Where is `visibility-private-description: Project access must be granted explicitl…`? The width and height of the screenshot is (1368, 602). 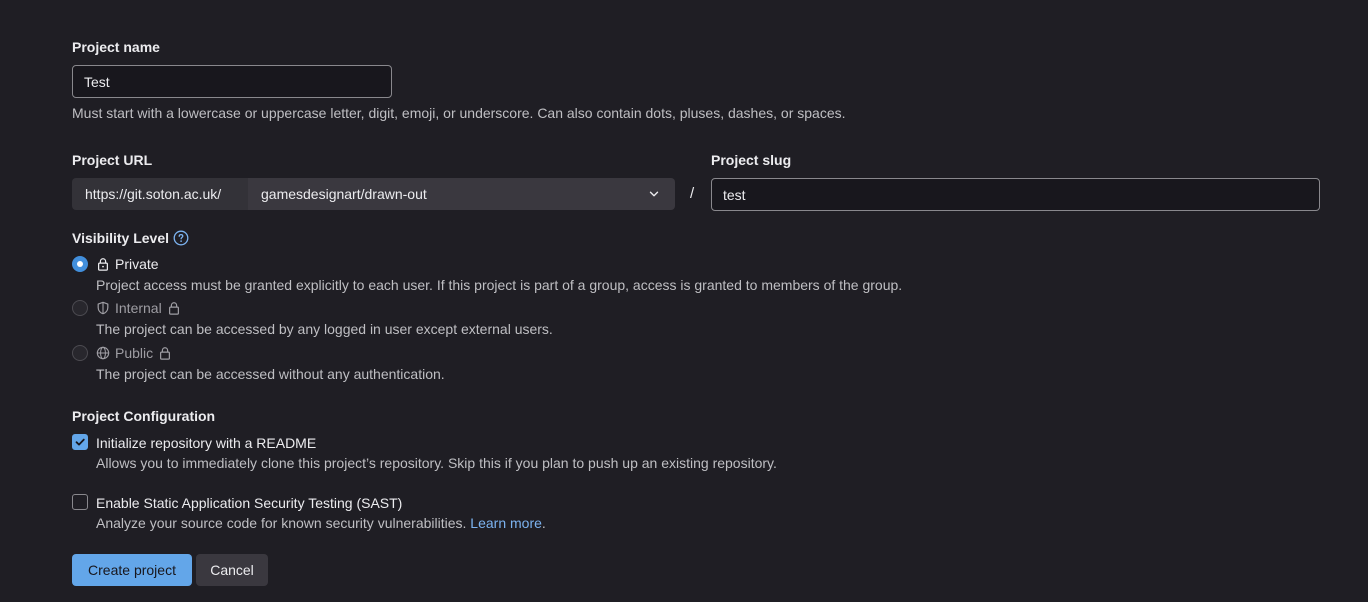 visibility-private-description: Project access must be granted explicitl… is located at coordinates (499, 285).